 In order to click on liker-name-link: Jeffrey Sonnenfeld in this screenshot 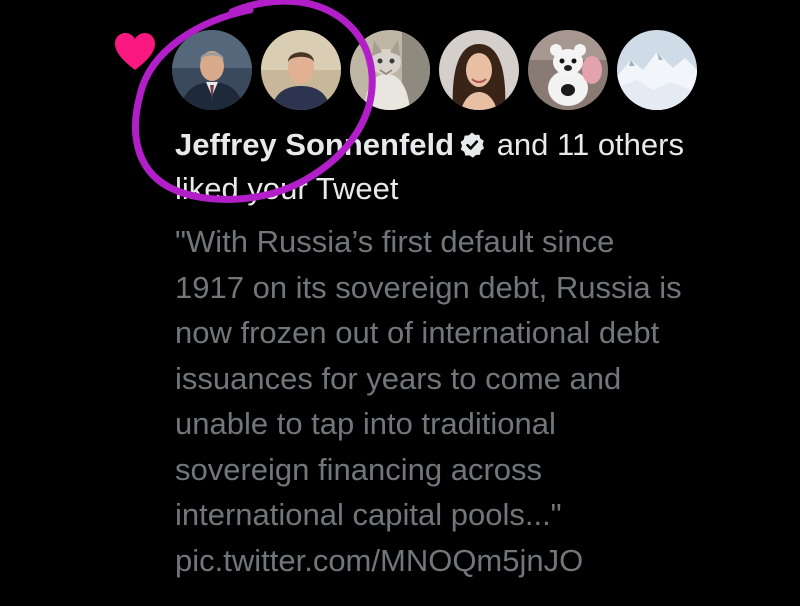, I will do `click(314, 144)`.